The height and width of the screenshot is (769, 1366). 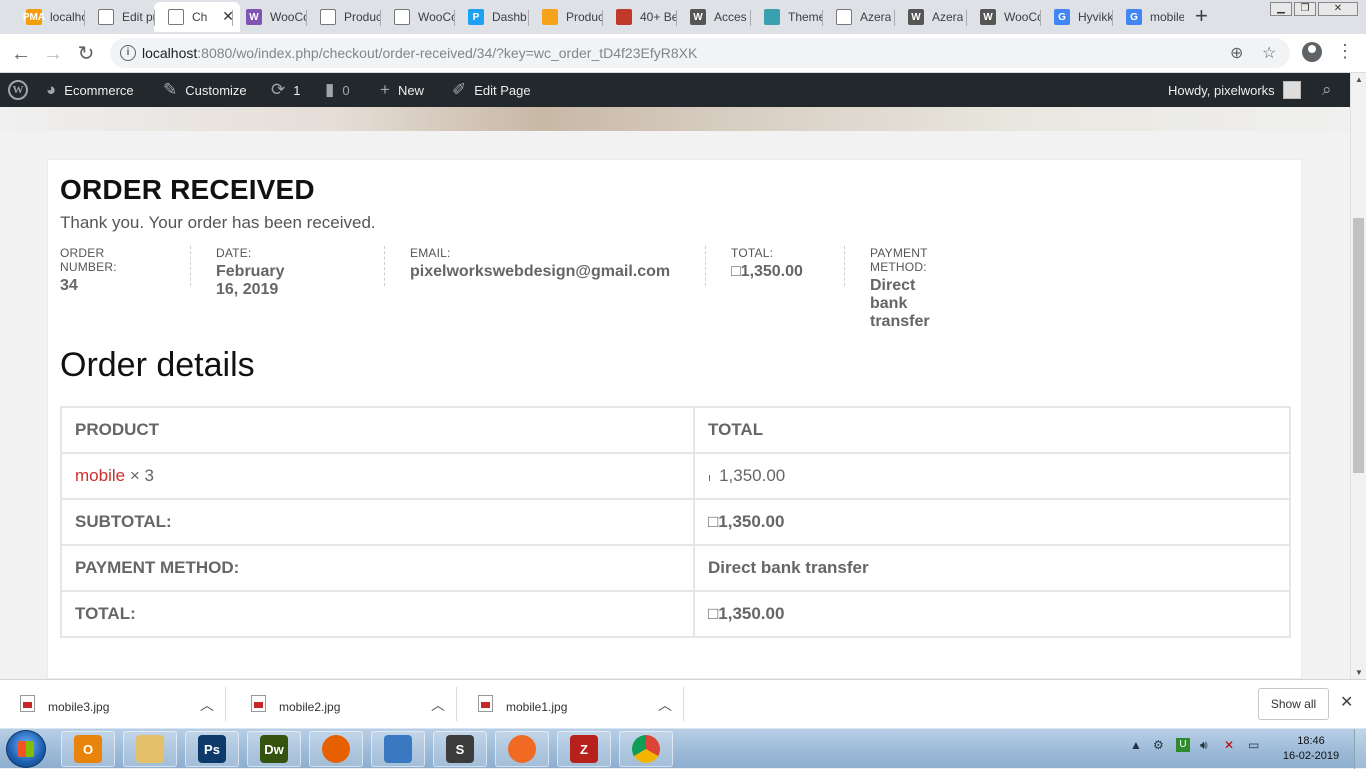 I want to click on close-downloads-icon: ✕, so click(x=1346, y=702).